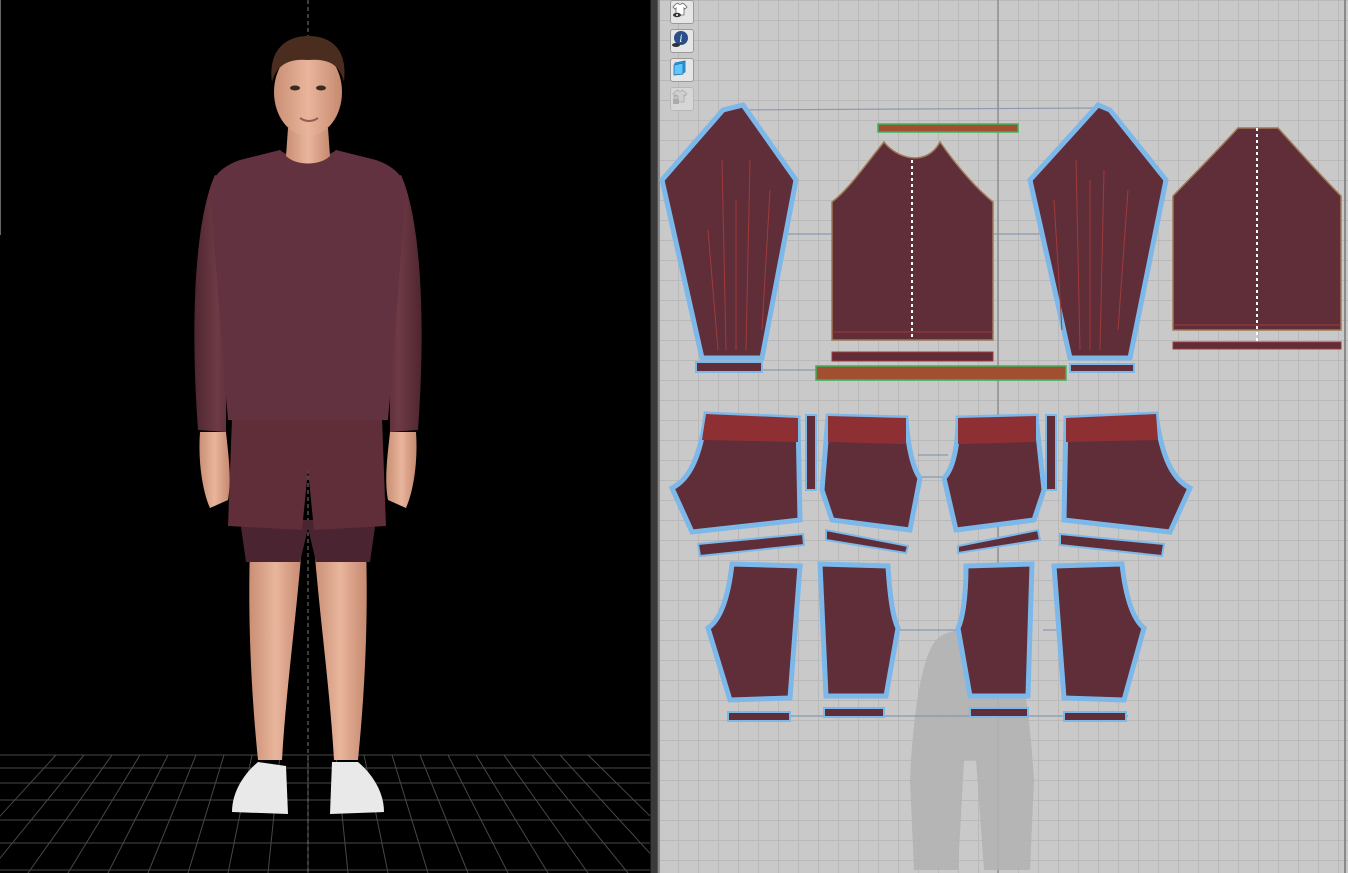 Image resolution: width=1348 pixels, height=873 pixels. Describe the element at coordinates (742, 484) in the screenshot. I see `pattern-shorts-front-left` at that location.